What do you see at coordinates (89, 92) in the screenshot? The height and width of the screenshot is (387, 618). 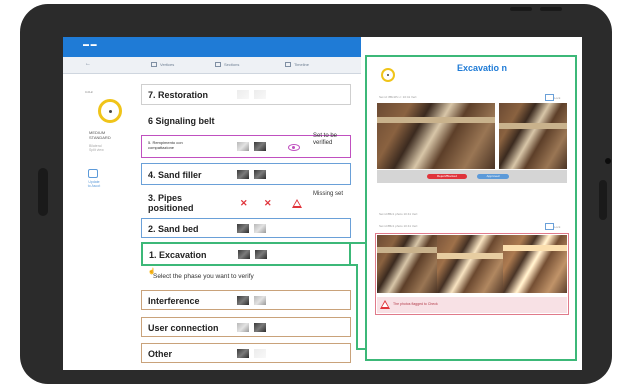 I see `status-label: 0-0Hc` at bounding box center [89, 92].